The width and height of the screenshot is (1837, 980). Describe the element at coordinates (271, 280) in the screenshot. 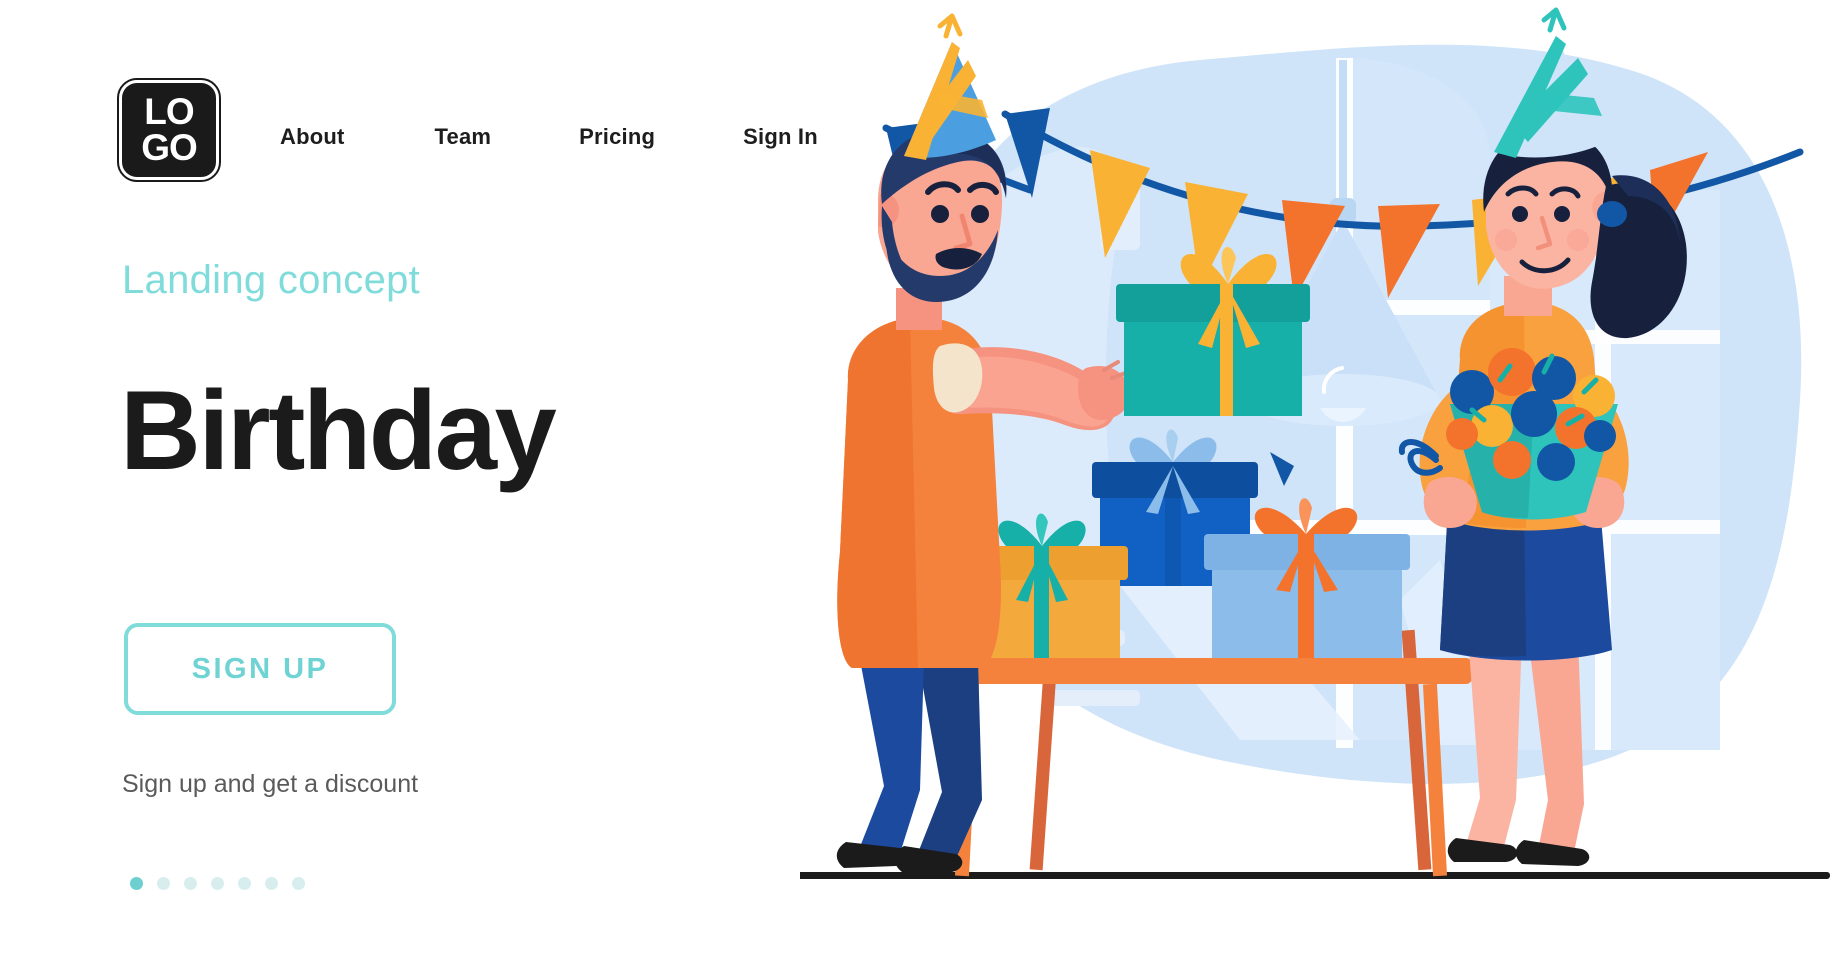

I see `hero-eyebrow: Landing concept` at that location.